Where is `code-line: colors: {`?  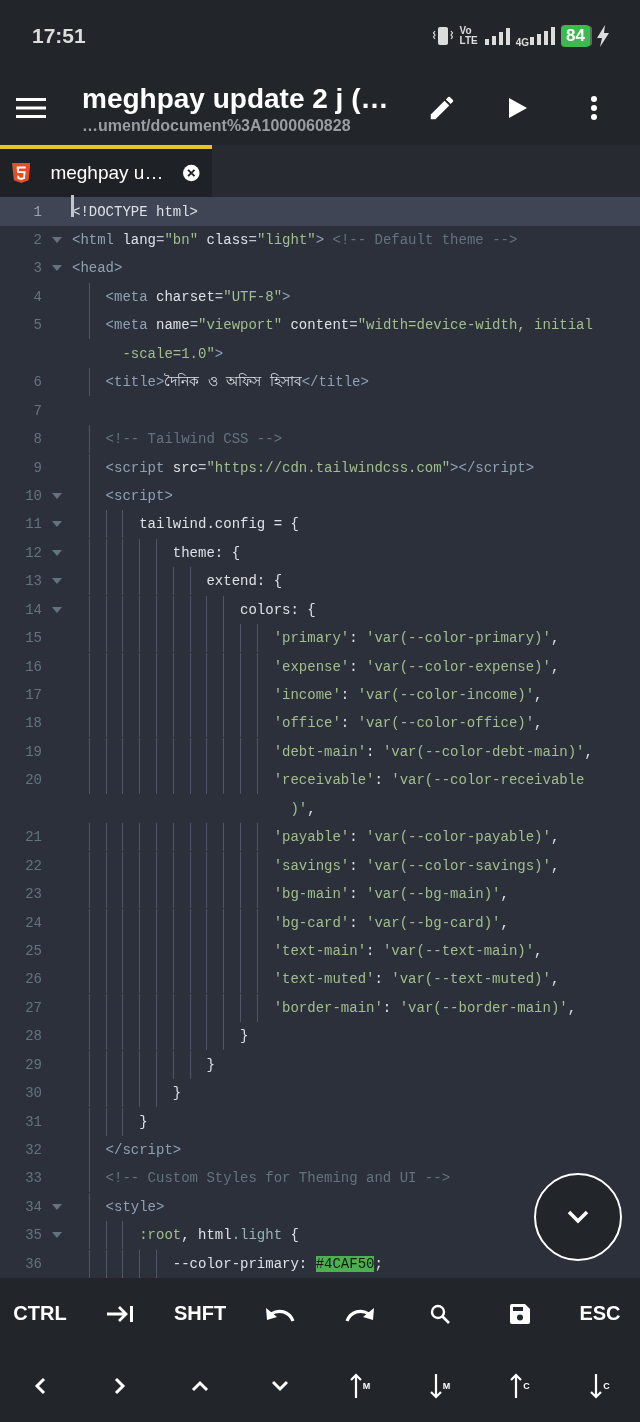
code-line: colors: { is located at coordinates (194, 609).